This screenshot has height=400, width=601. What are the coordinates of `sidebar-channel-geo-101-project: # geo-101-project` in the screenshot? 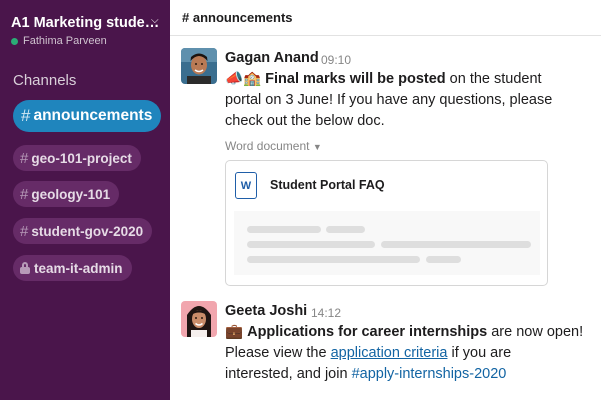 It's located at (77, 158).